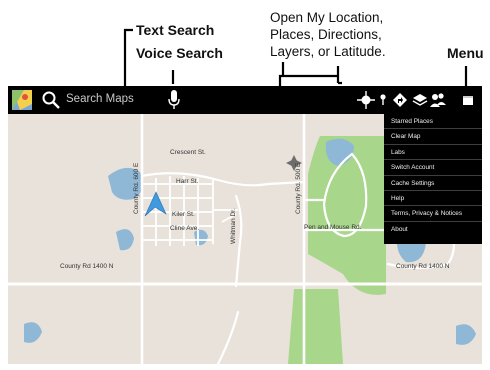  I want to click on search-icon, so click(51, 100).